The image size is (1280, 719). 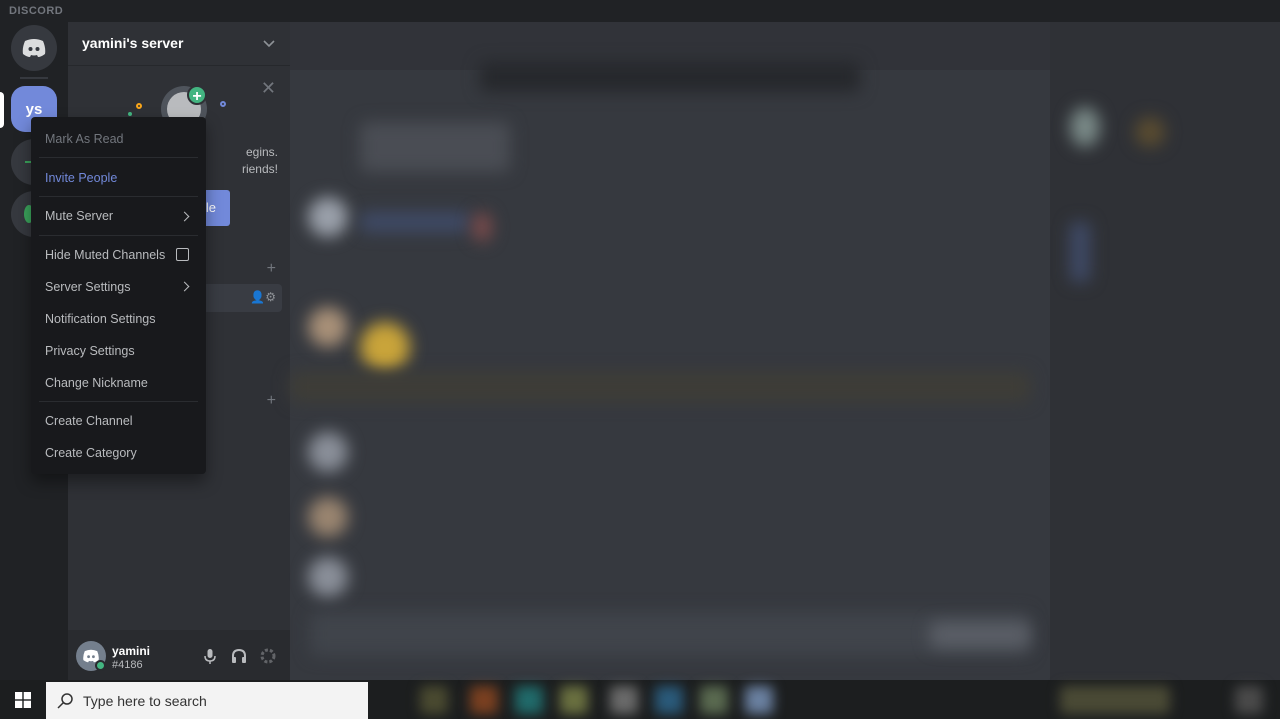 What do you see at coordinates (105, 255) in the screenshot?
I see `menu-item-hide-muted-channels: Hide Muted Channels` at bounding box center [105, 255].